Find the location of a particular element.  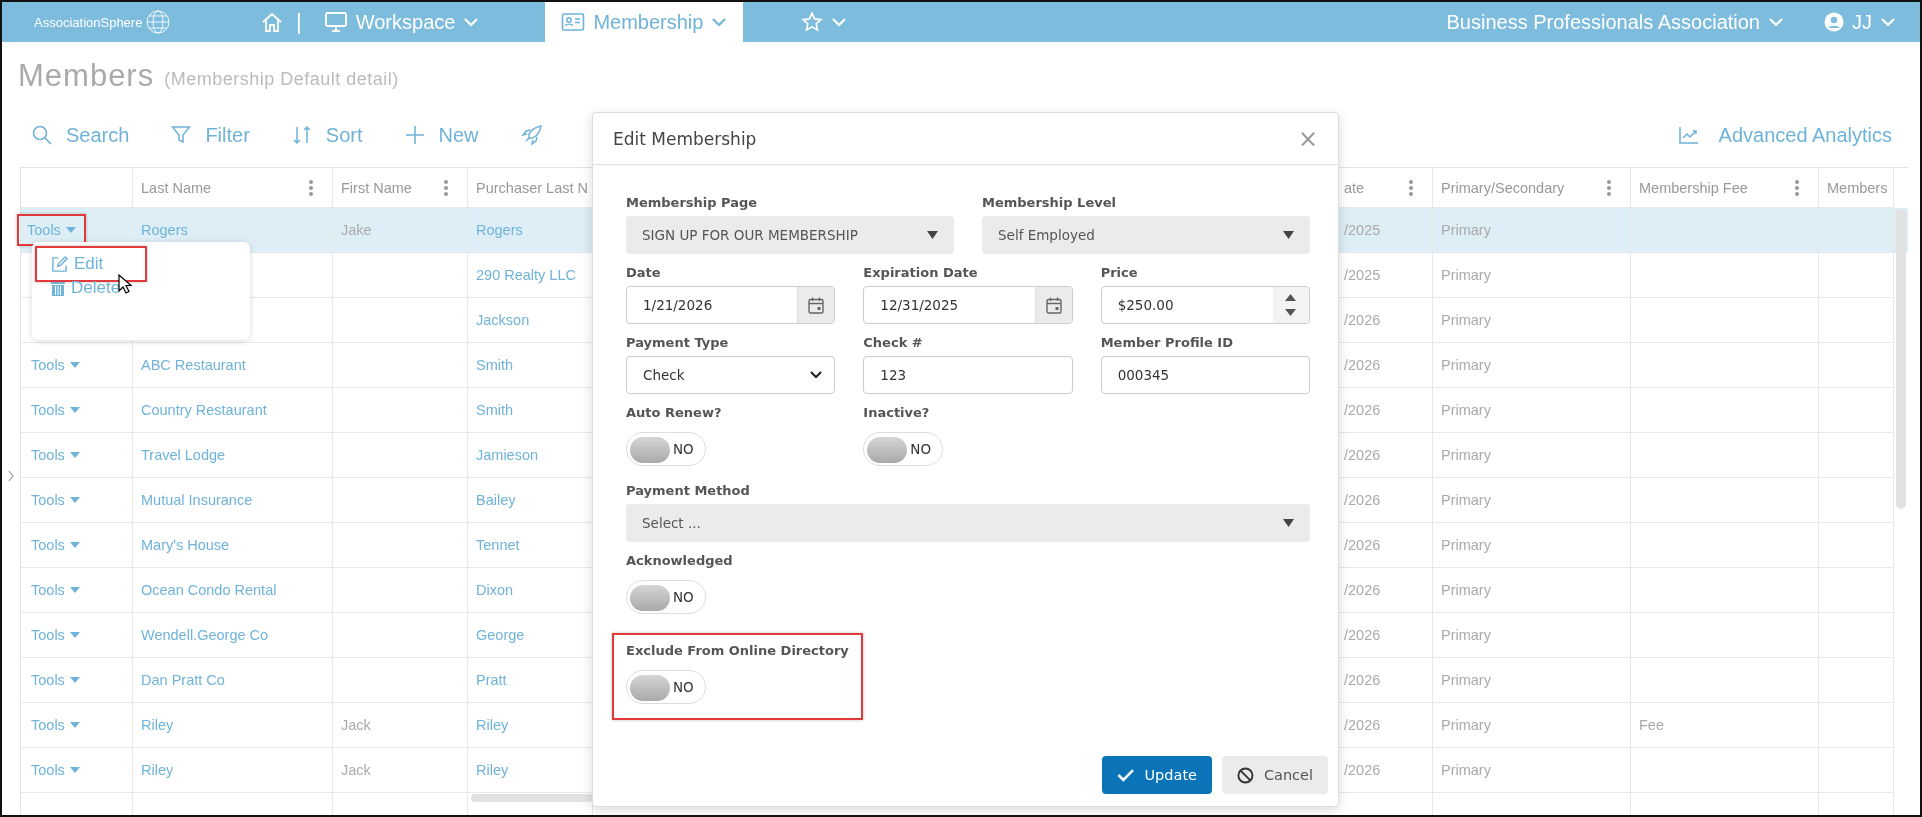

field-label: Date is located at coordinates (644, 272).